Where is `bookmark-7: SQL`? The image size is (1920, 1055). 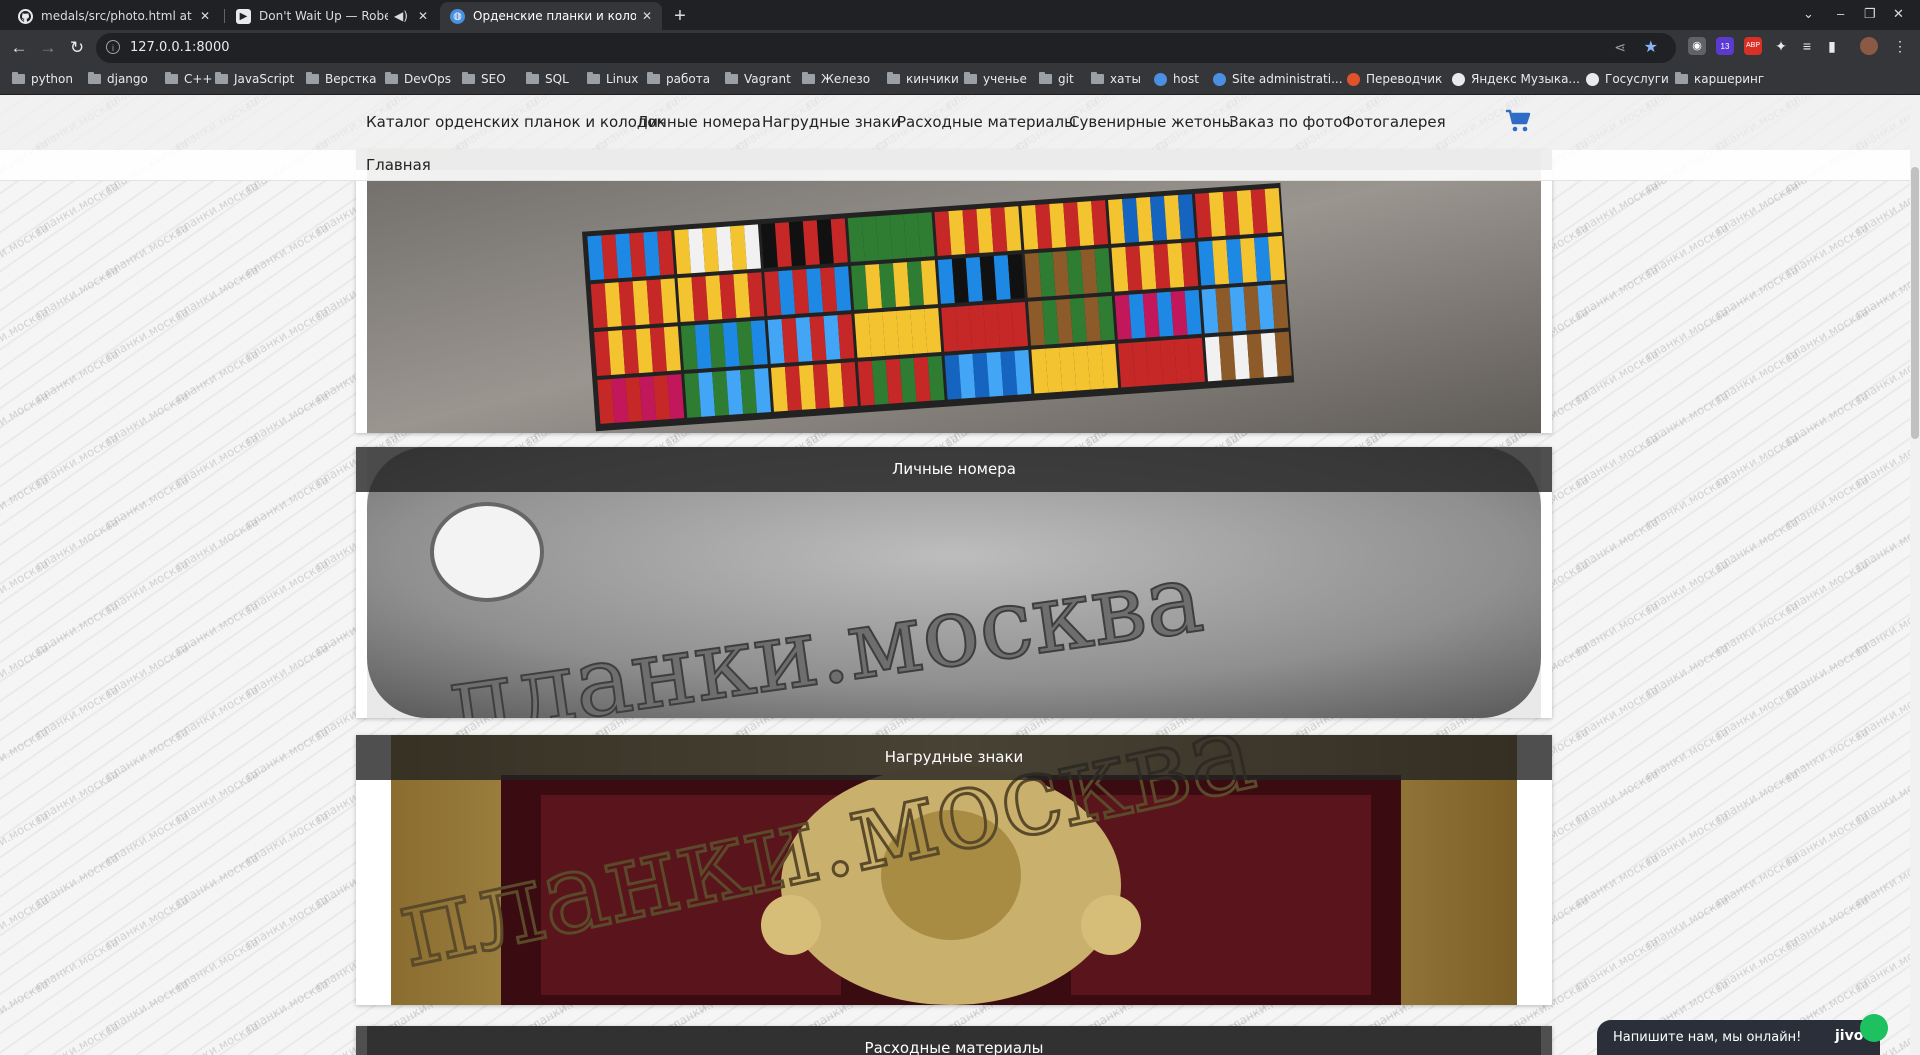
bookmark-7: SQL is located at coordinates (547, 79).